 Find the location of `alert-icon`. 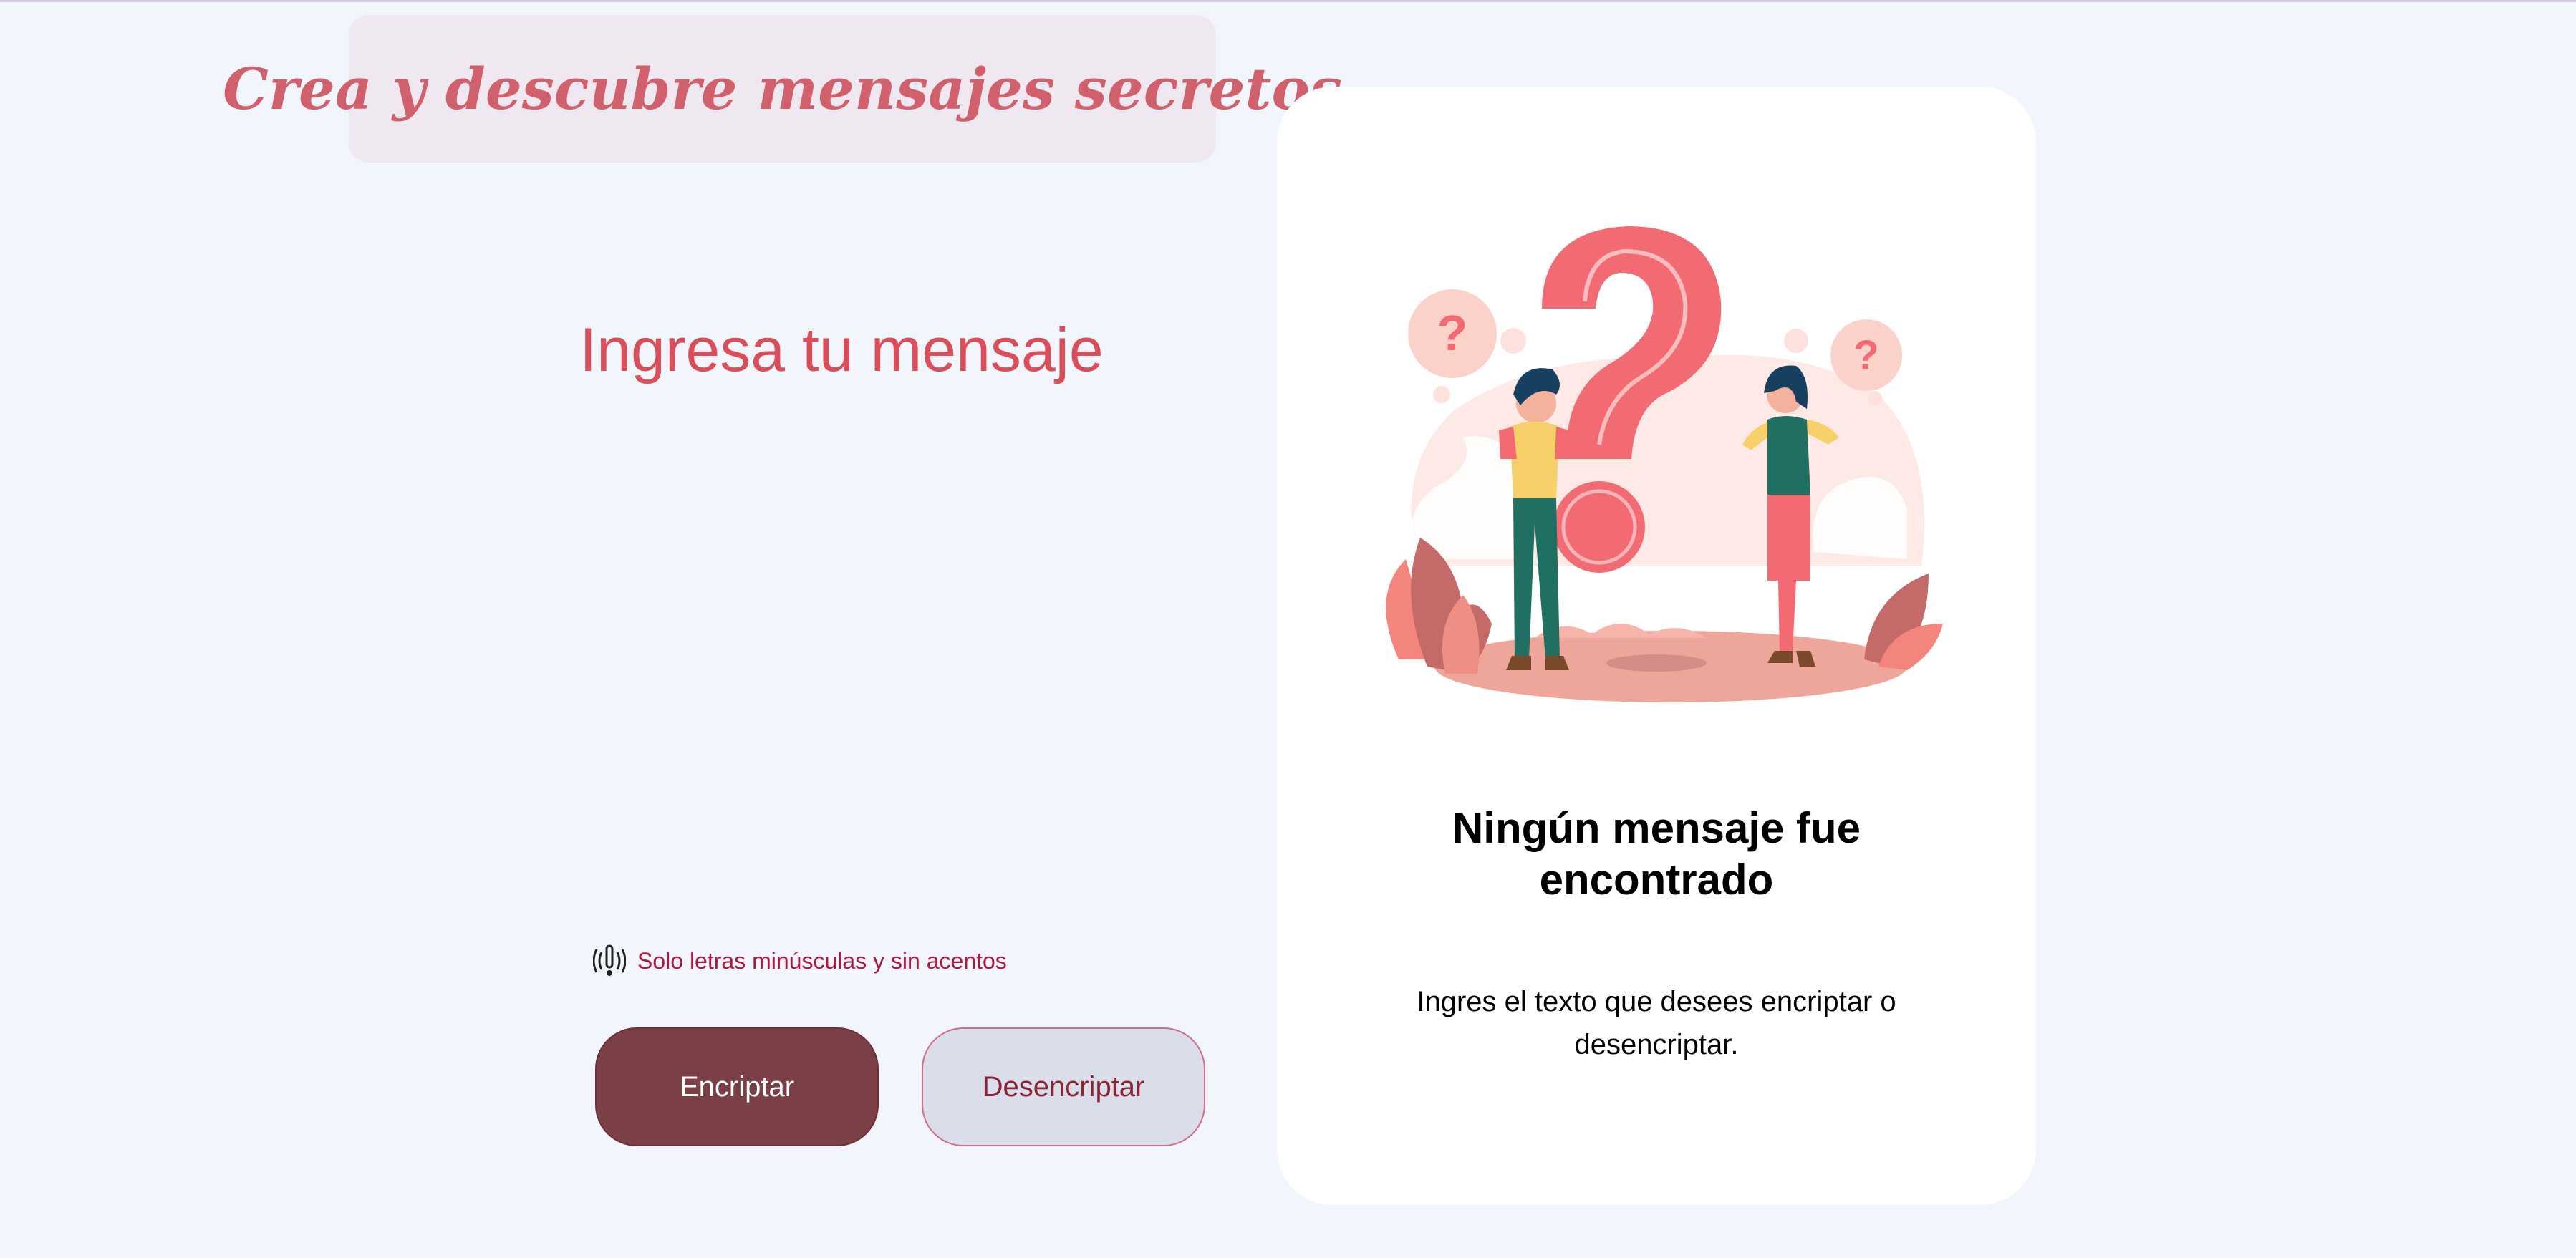

alert-icon is located at coordinates (609, 960).